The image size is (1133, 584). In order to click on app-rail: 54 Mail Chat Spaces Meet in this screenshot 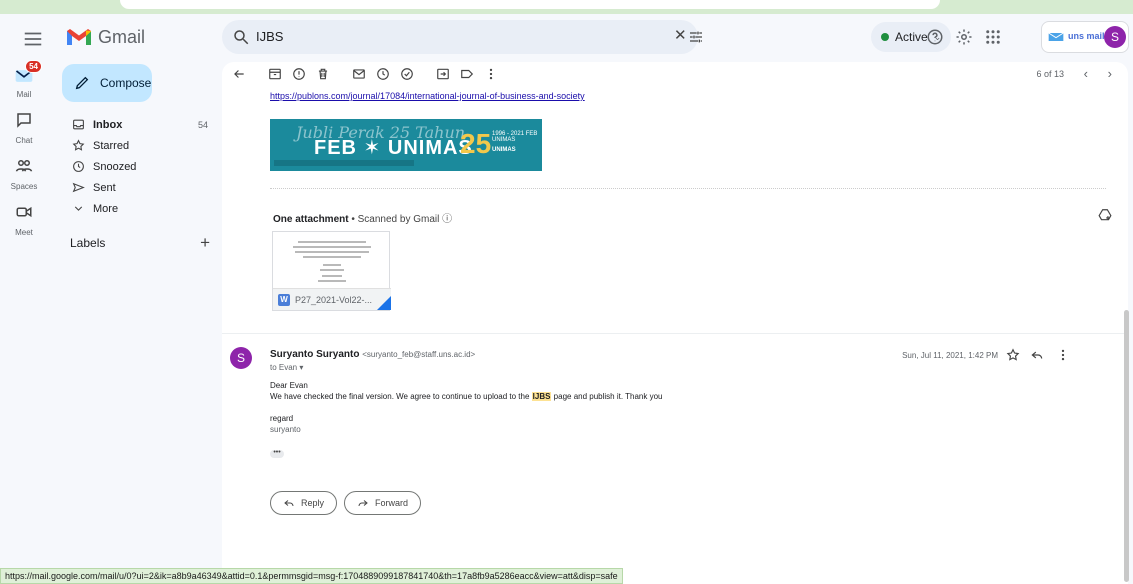, I will do `click(24, 154)`.